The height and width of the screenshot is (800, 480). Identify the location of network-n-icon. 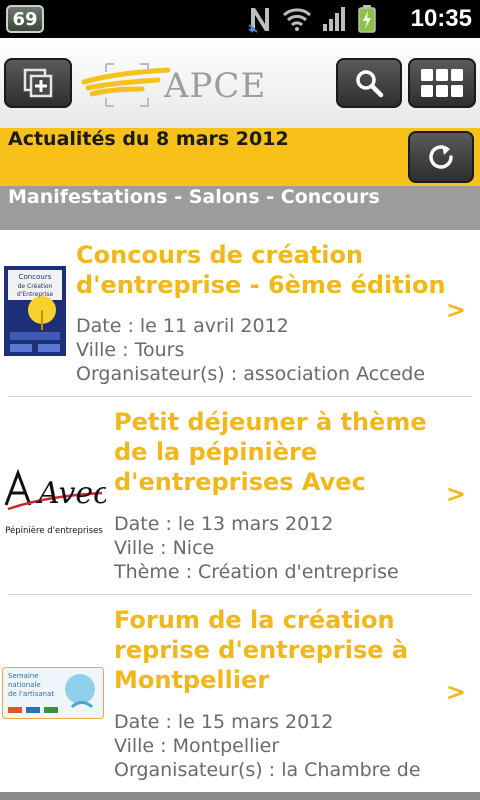
(258, 20).